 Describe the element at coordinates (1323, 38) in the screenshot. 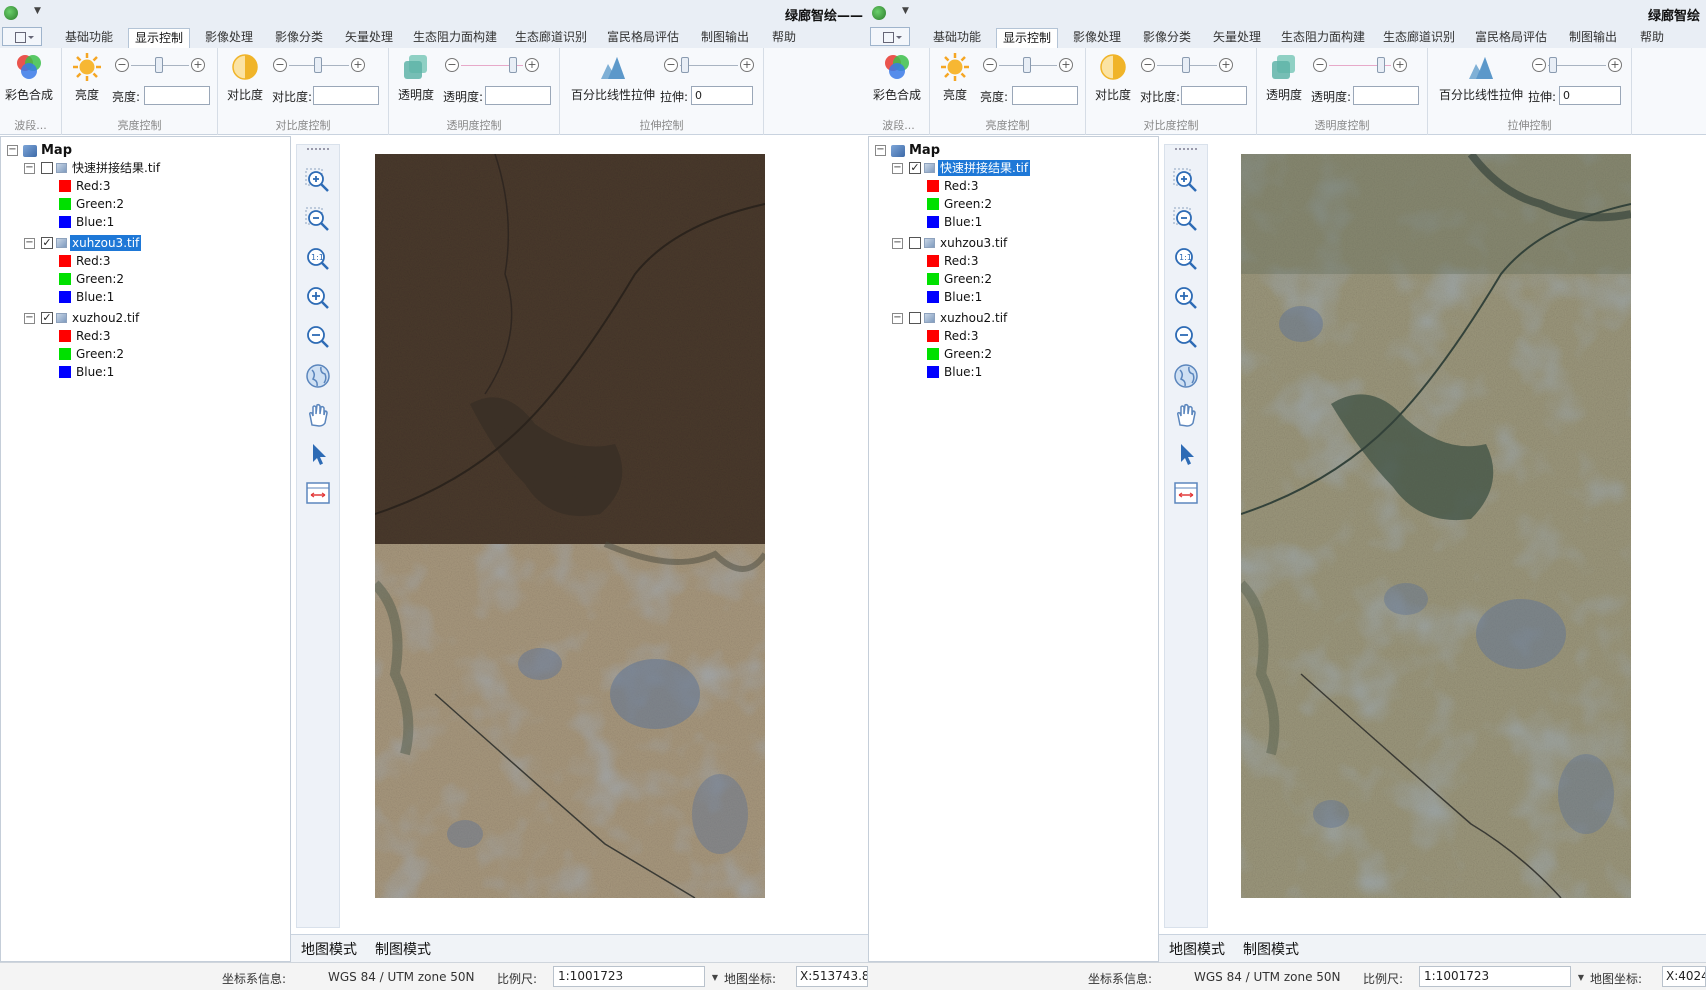

I see `tab-resistance-surface: 生态阻力面构建` at that location.